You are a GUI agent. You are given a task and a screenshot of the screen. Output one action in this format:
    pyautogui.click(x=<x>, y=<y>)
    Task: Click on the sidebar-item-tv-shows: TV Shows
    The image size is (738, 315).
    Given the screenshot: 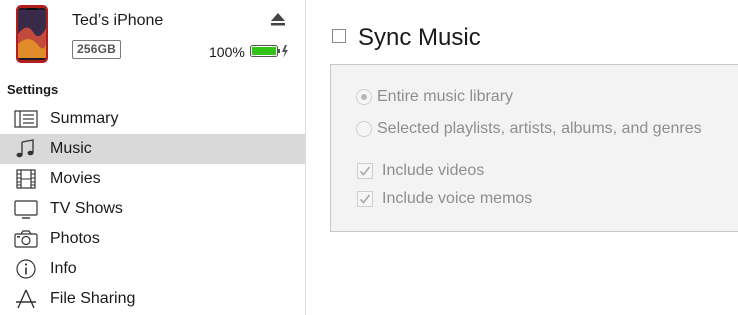 What is the action you would take?
    pyautogui.click(x=152, y=209)
    